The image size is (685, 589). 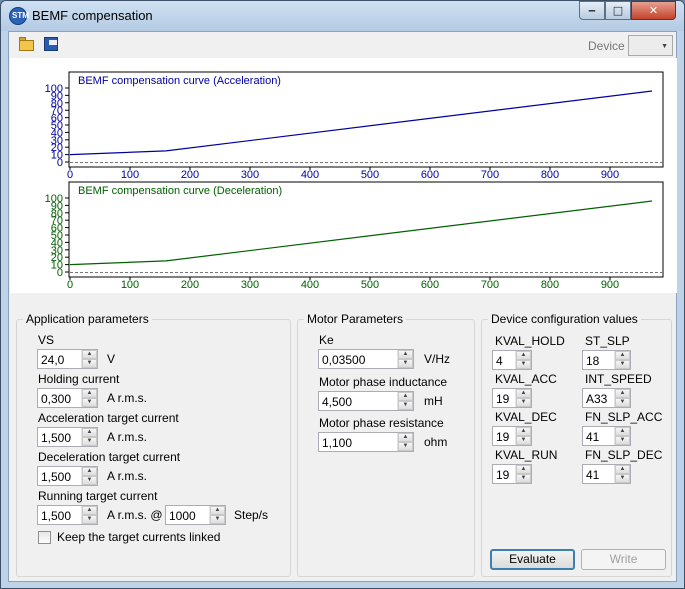 What do you see at coordinates (623, 559) in the screenshot?
I see `write-button: Write` at bounding box center [623, 559].